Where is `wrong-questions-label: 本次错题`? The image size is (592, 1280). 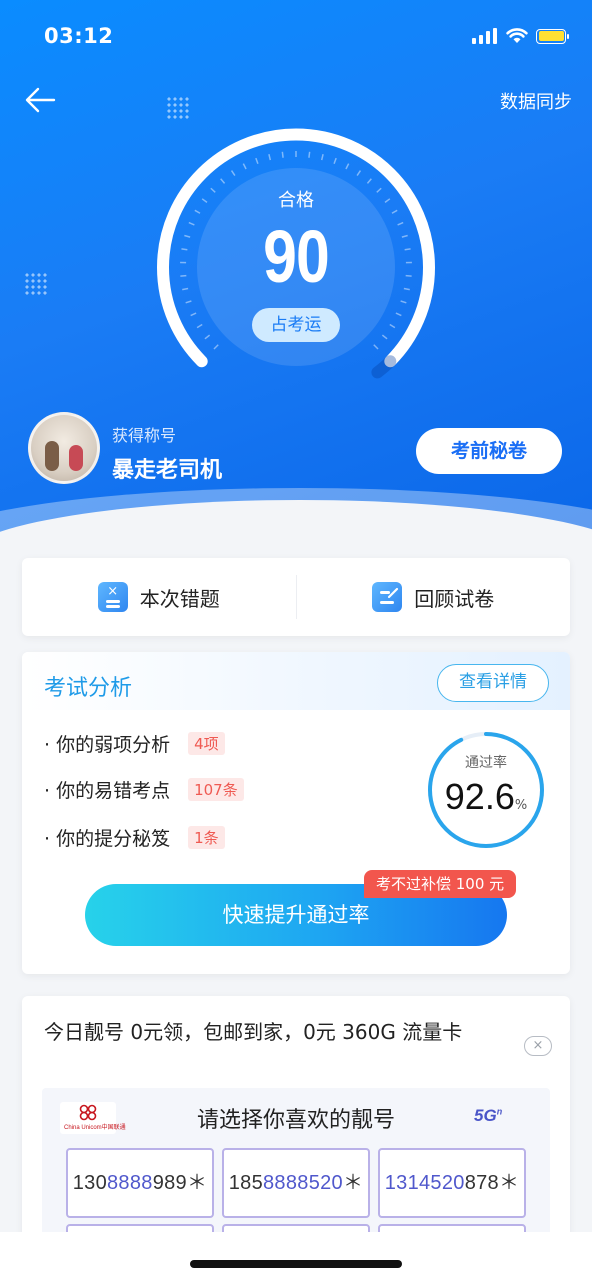
wrong-questions-label: 本次错题 is located at coordinates (179, 598).